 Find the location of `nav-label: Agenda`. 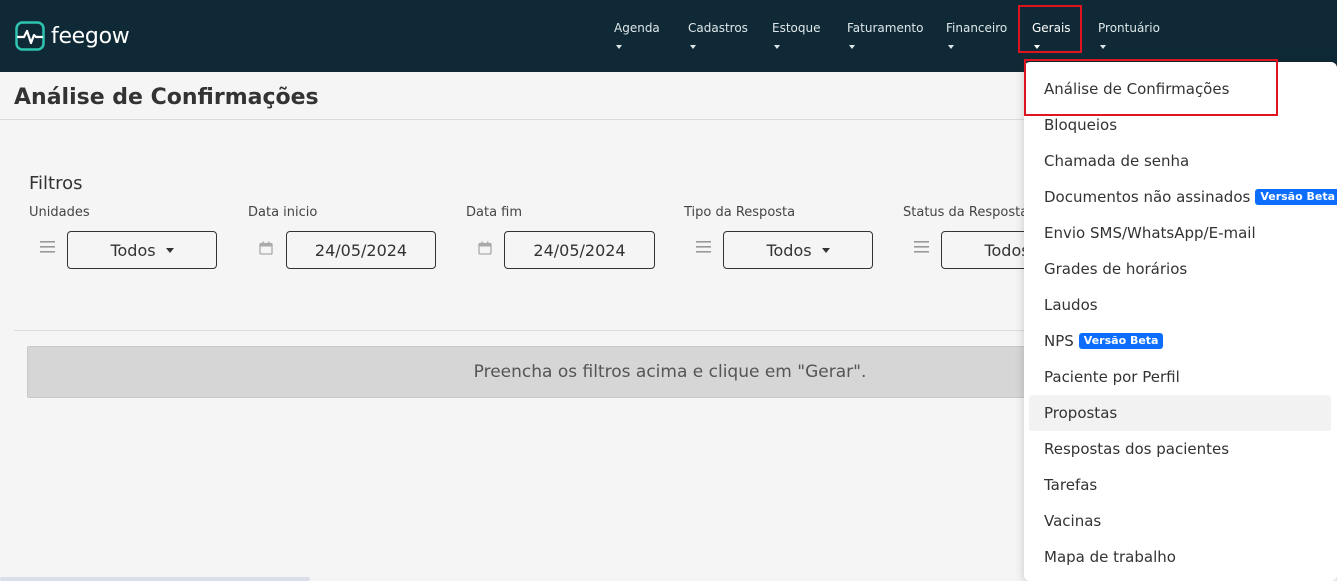

nav-label: Agenda is located at coordinates (637, 28).